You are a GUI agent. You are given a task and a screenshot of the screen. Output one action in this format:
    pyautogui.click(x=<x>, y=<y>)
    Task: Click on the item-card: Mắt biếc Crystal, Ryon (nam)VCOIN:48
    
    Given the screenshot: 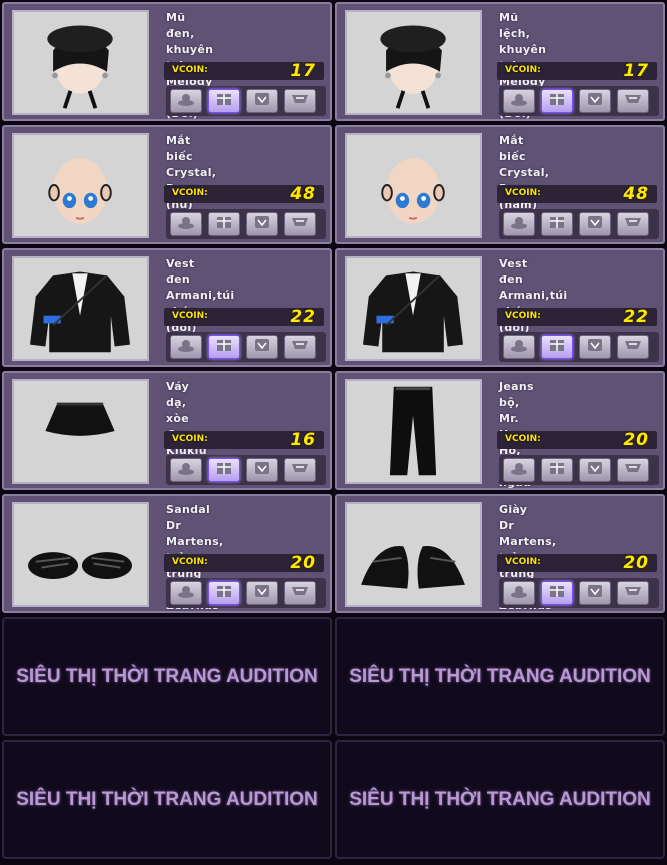 What is the action you would take?
    pyautogui.click(x=500, y=184)
    